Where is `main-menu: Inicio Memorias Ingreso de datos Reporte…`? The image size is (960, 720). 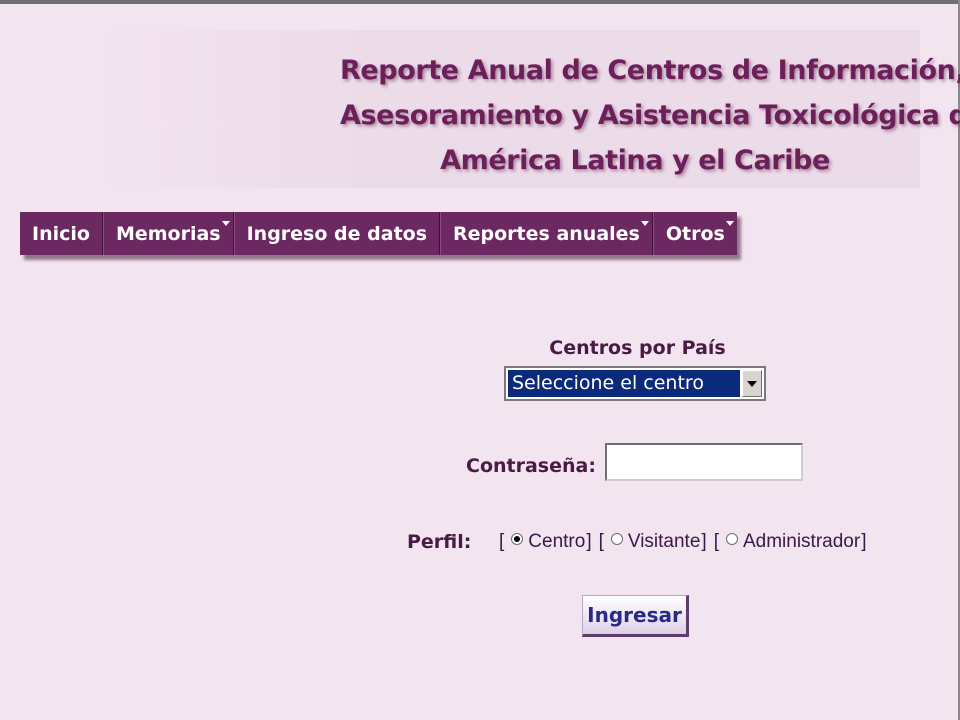 main-menu: Inicio Memorias Ingreso de datos Reporte… is located at coordinates (378, 233).